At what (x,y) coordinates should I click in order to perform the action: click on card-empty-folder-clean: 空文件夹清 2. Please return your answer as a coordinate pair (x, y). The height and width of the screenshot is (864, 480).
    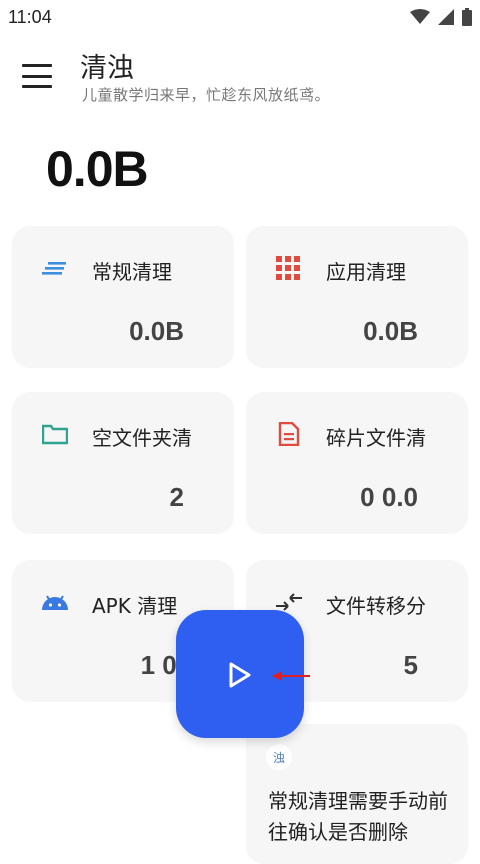
    Looking at the image, I should click on (123, 463).